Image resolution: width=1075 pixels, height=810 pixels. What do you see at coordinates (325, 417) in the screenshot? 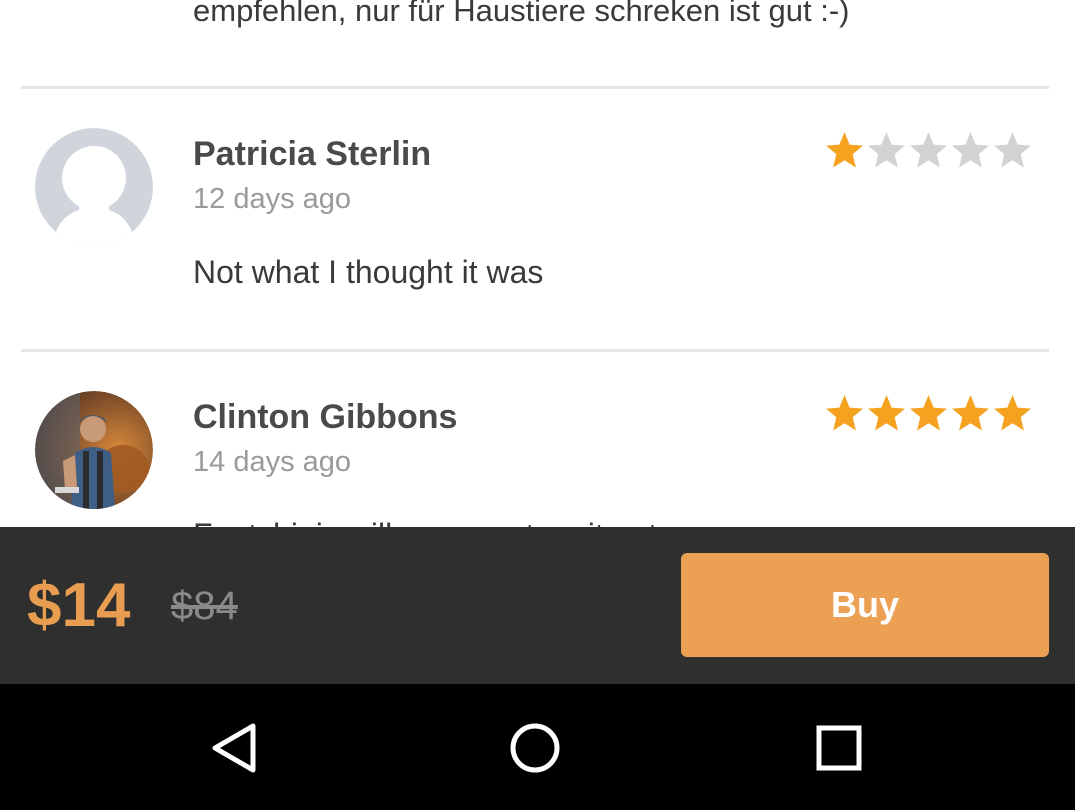
I see `reviewer-name: Clinton Gibbons` at bounding box center [325, 417].